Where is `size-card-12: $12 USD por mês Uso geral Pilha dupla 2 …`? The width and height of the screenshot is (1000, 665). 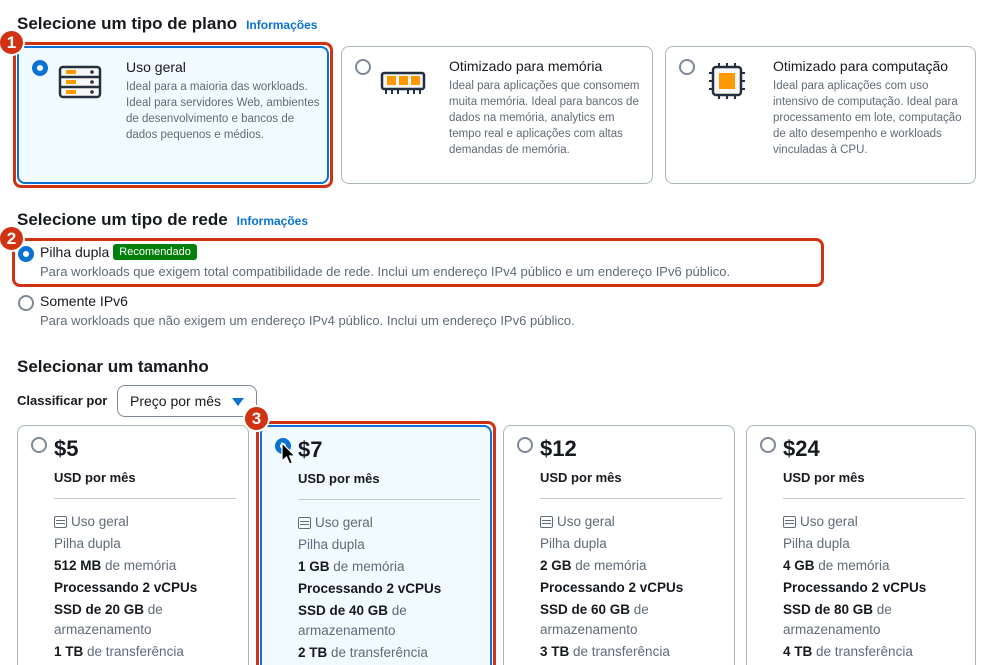
size-card-12: $12 USD por mês Uso geral Pilha dupla 2 … is located at coordinates (619, 545).